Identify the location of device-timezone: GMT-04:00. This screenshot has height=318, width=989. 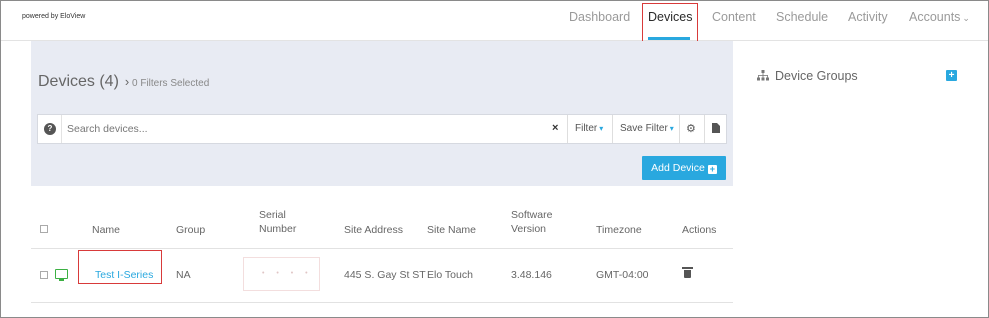
(622, 275).